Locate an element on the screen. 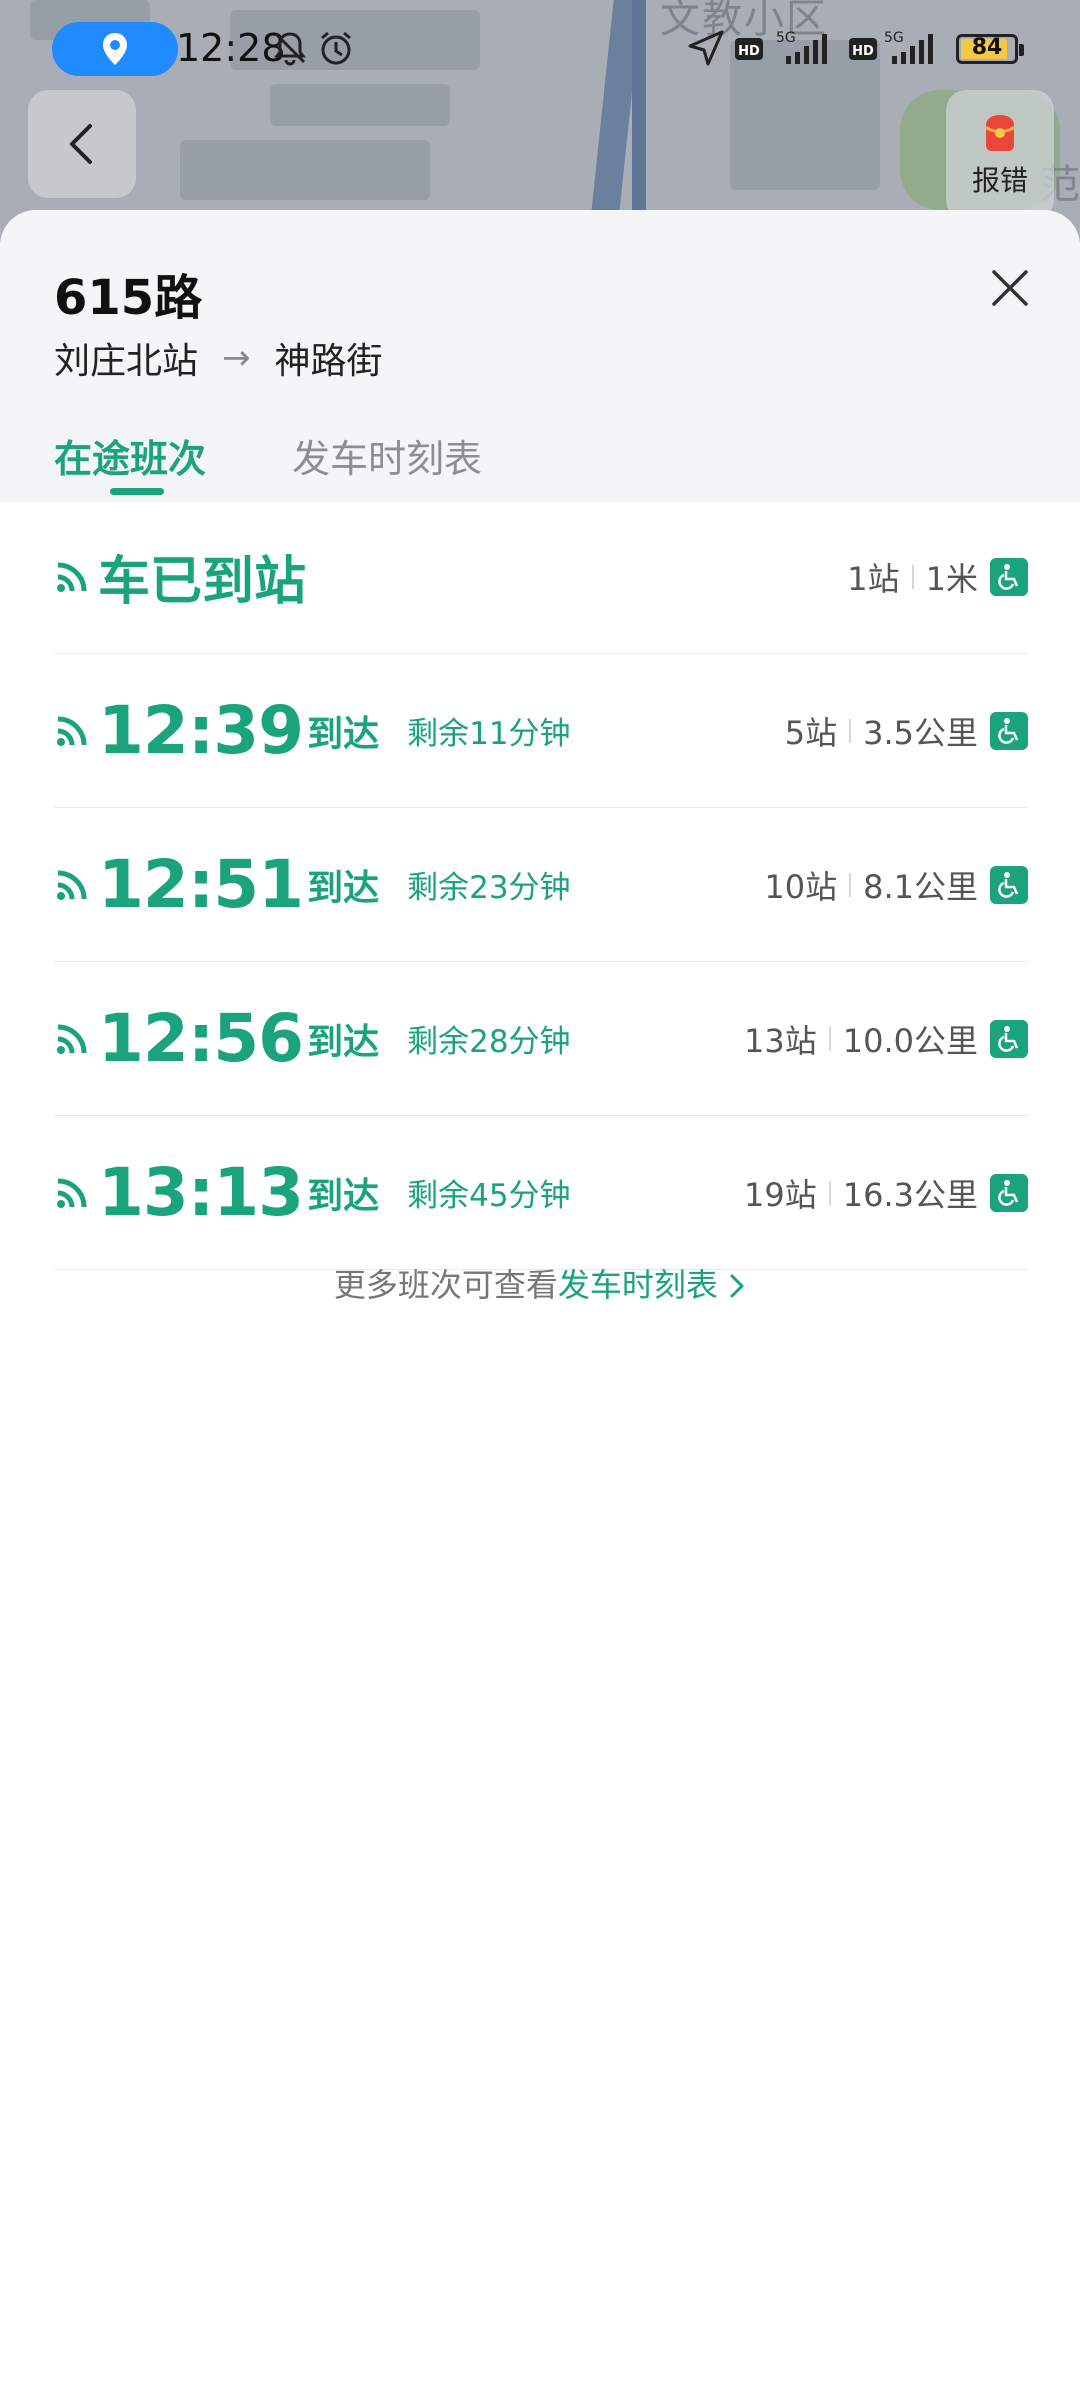 The image size is (1080, 2400). bus-distance: 10.0公里 is located at coordinates (910, 1040).